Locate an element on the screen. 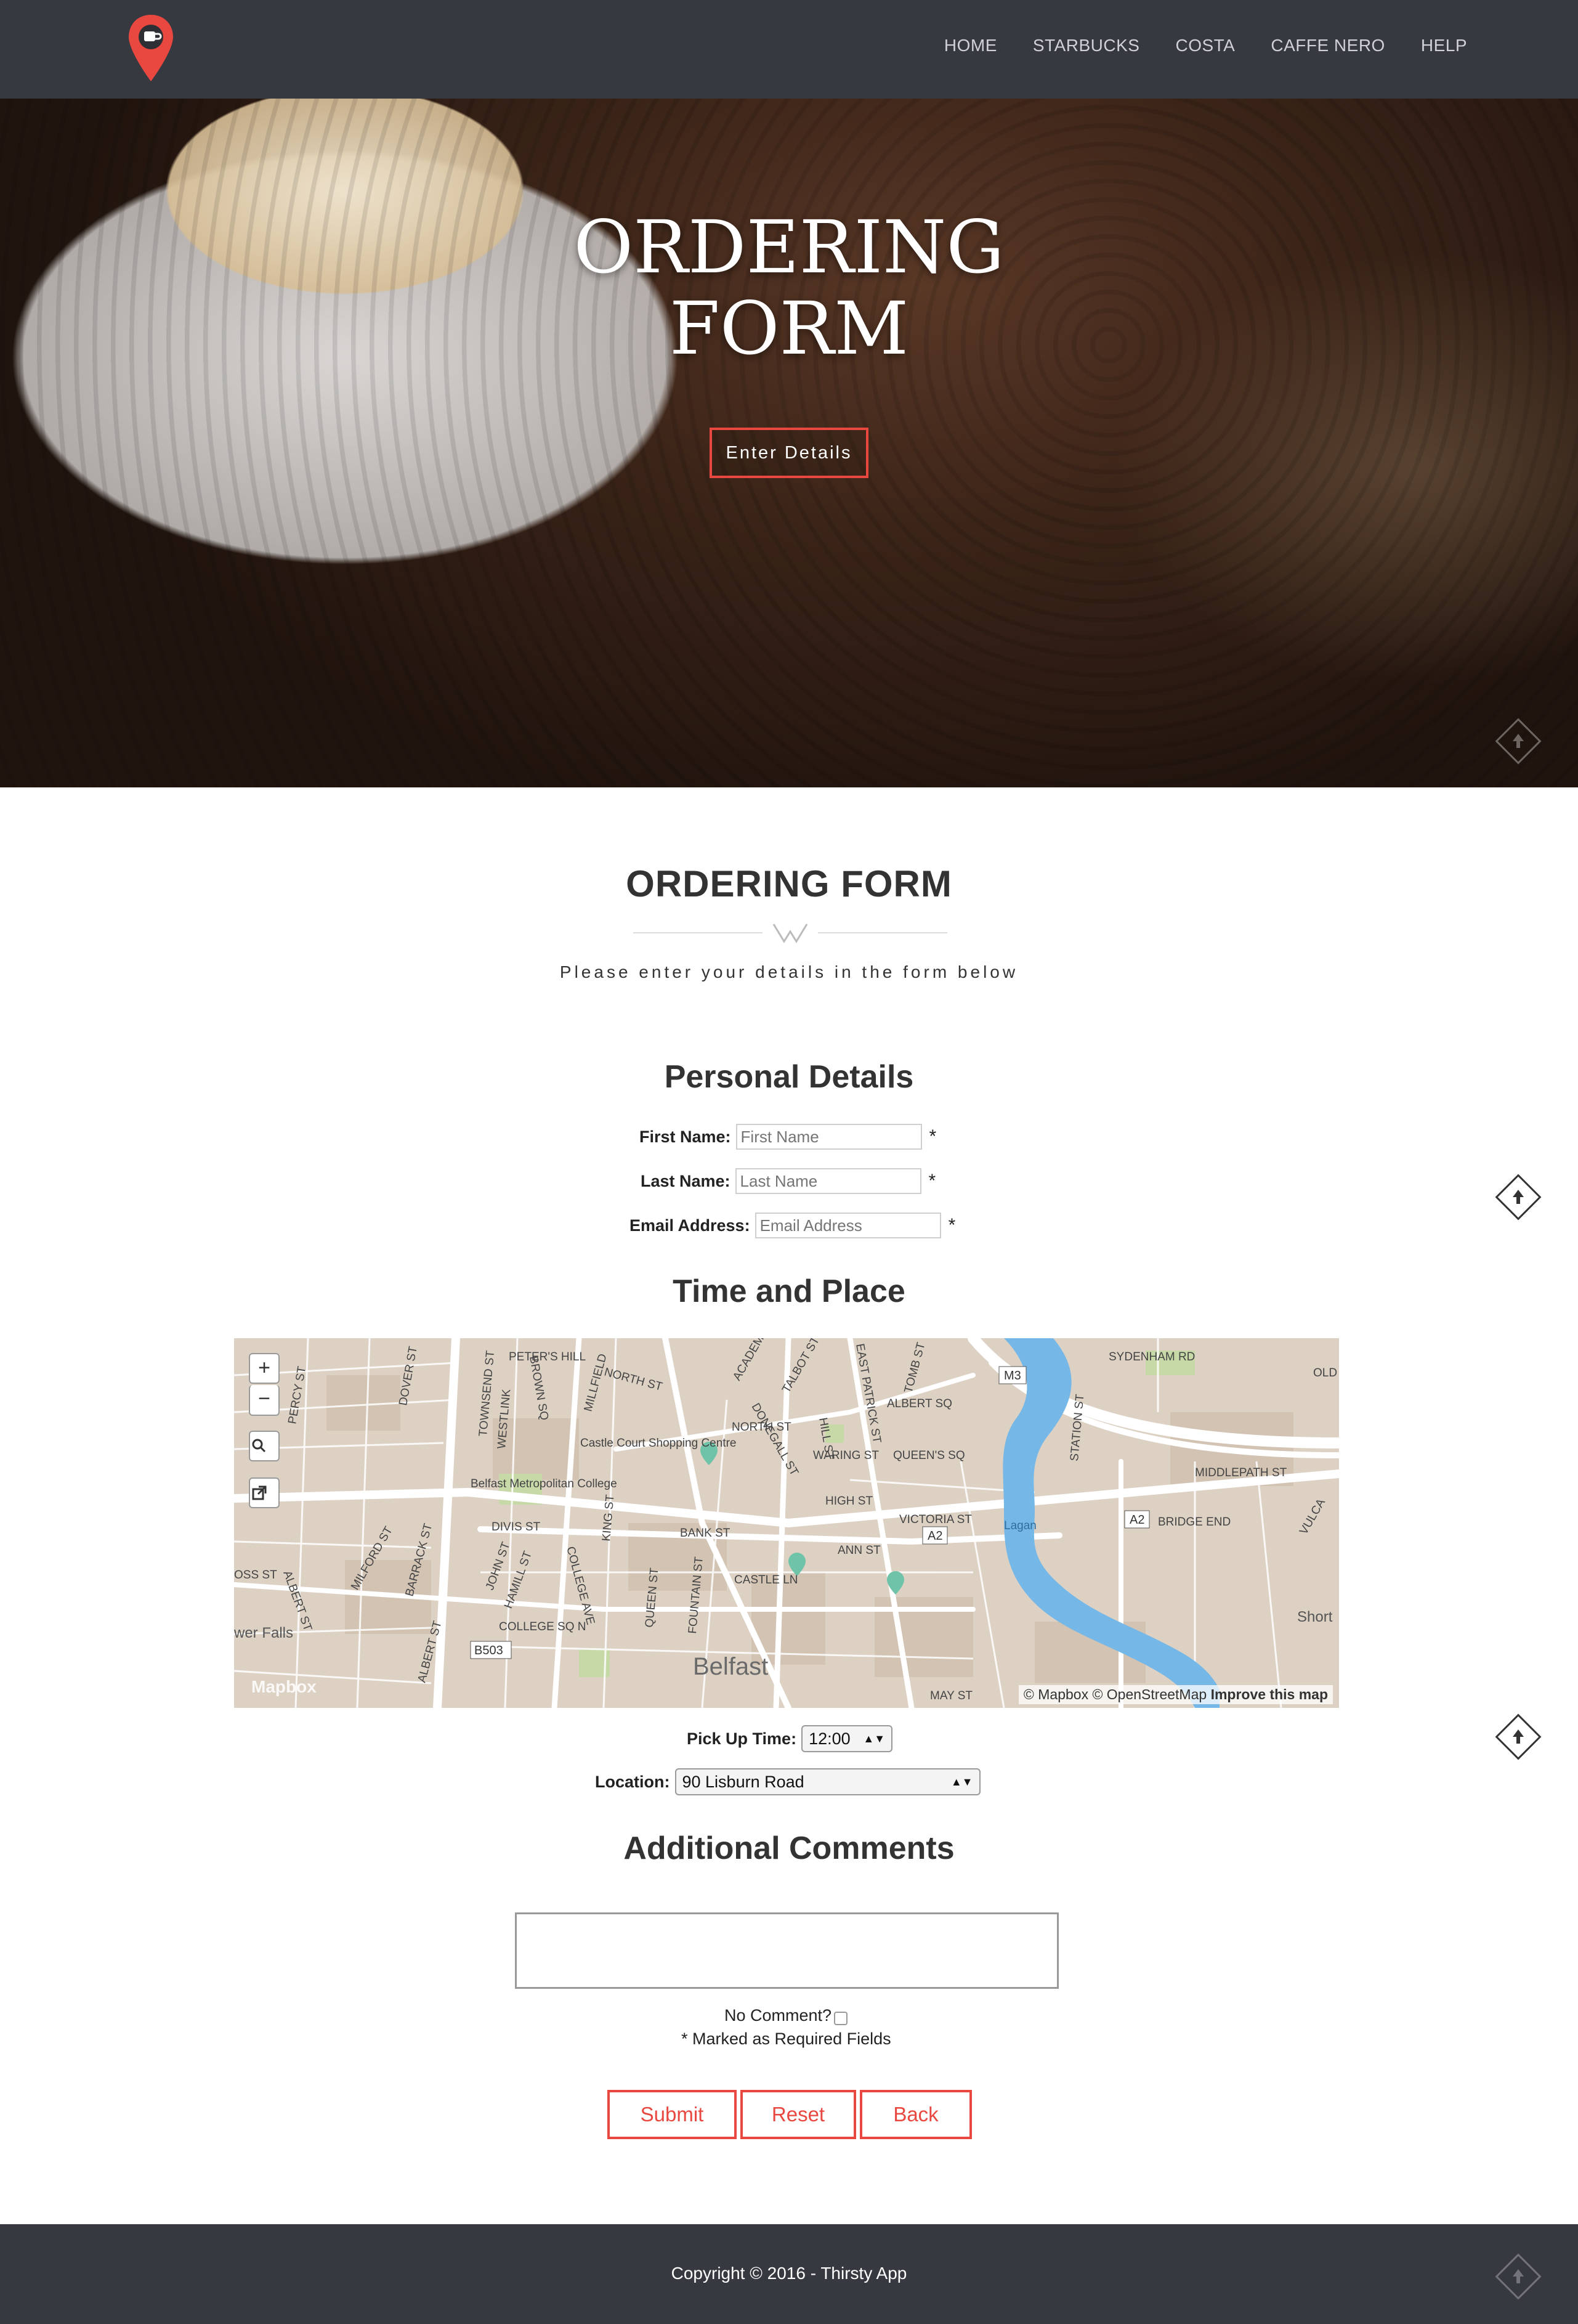 This screenshot has height=2324, width=1578. no-comment-row: No Comment? is located at coordinates (786, 2016).